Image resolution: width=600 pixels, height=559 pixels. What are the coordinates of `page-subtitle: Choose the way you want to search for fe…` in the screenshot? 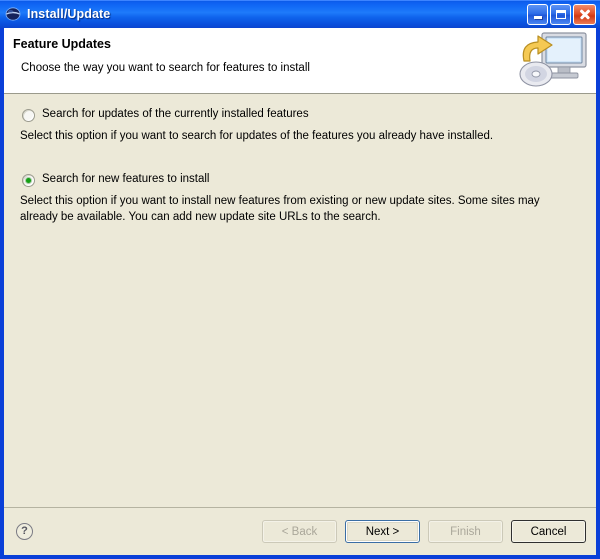 It's located at (165, 68).